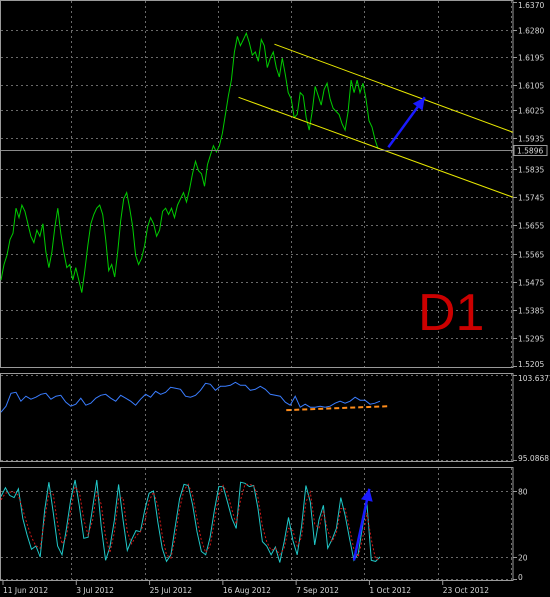 This screenshot has width=550, height=597. I want to click on current-price-label: 1.5896, so click(530, 151).